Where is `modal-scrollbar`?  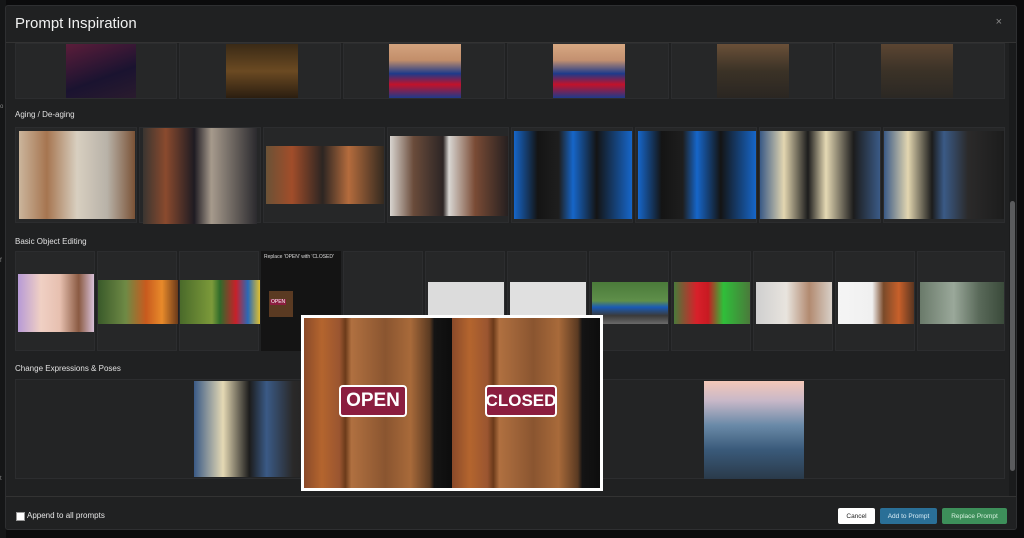
modal-scrollbar is located at coordinates (1012, 269).